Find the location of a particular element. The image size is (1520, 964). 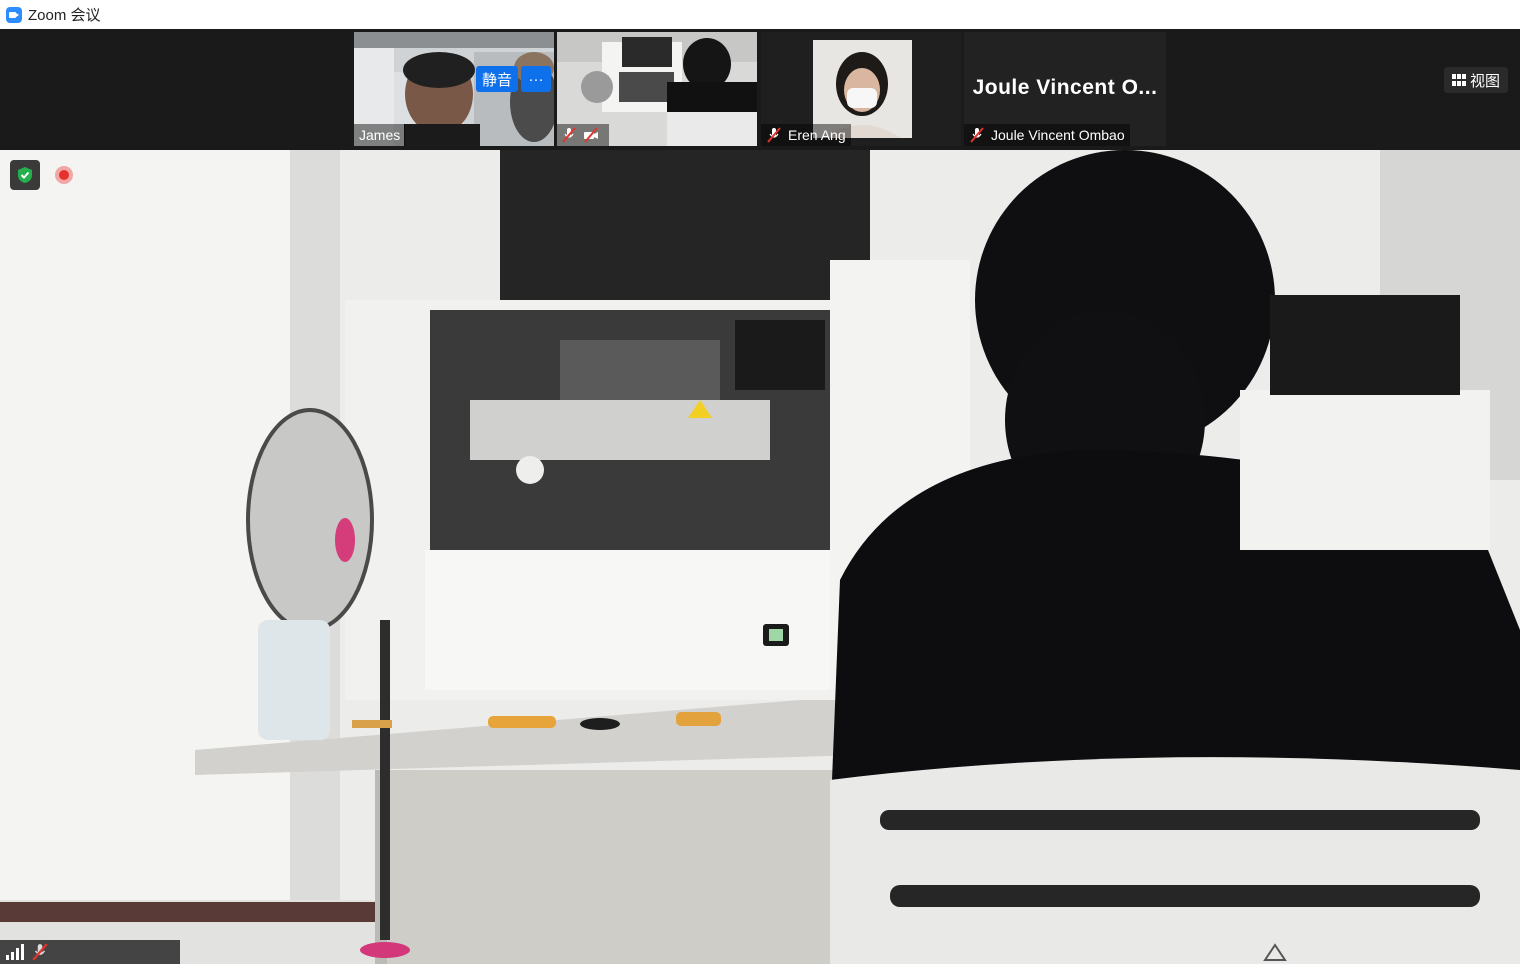

participant-tile-eren-ang: Eren Ang is located at coordinates (861, 89).